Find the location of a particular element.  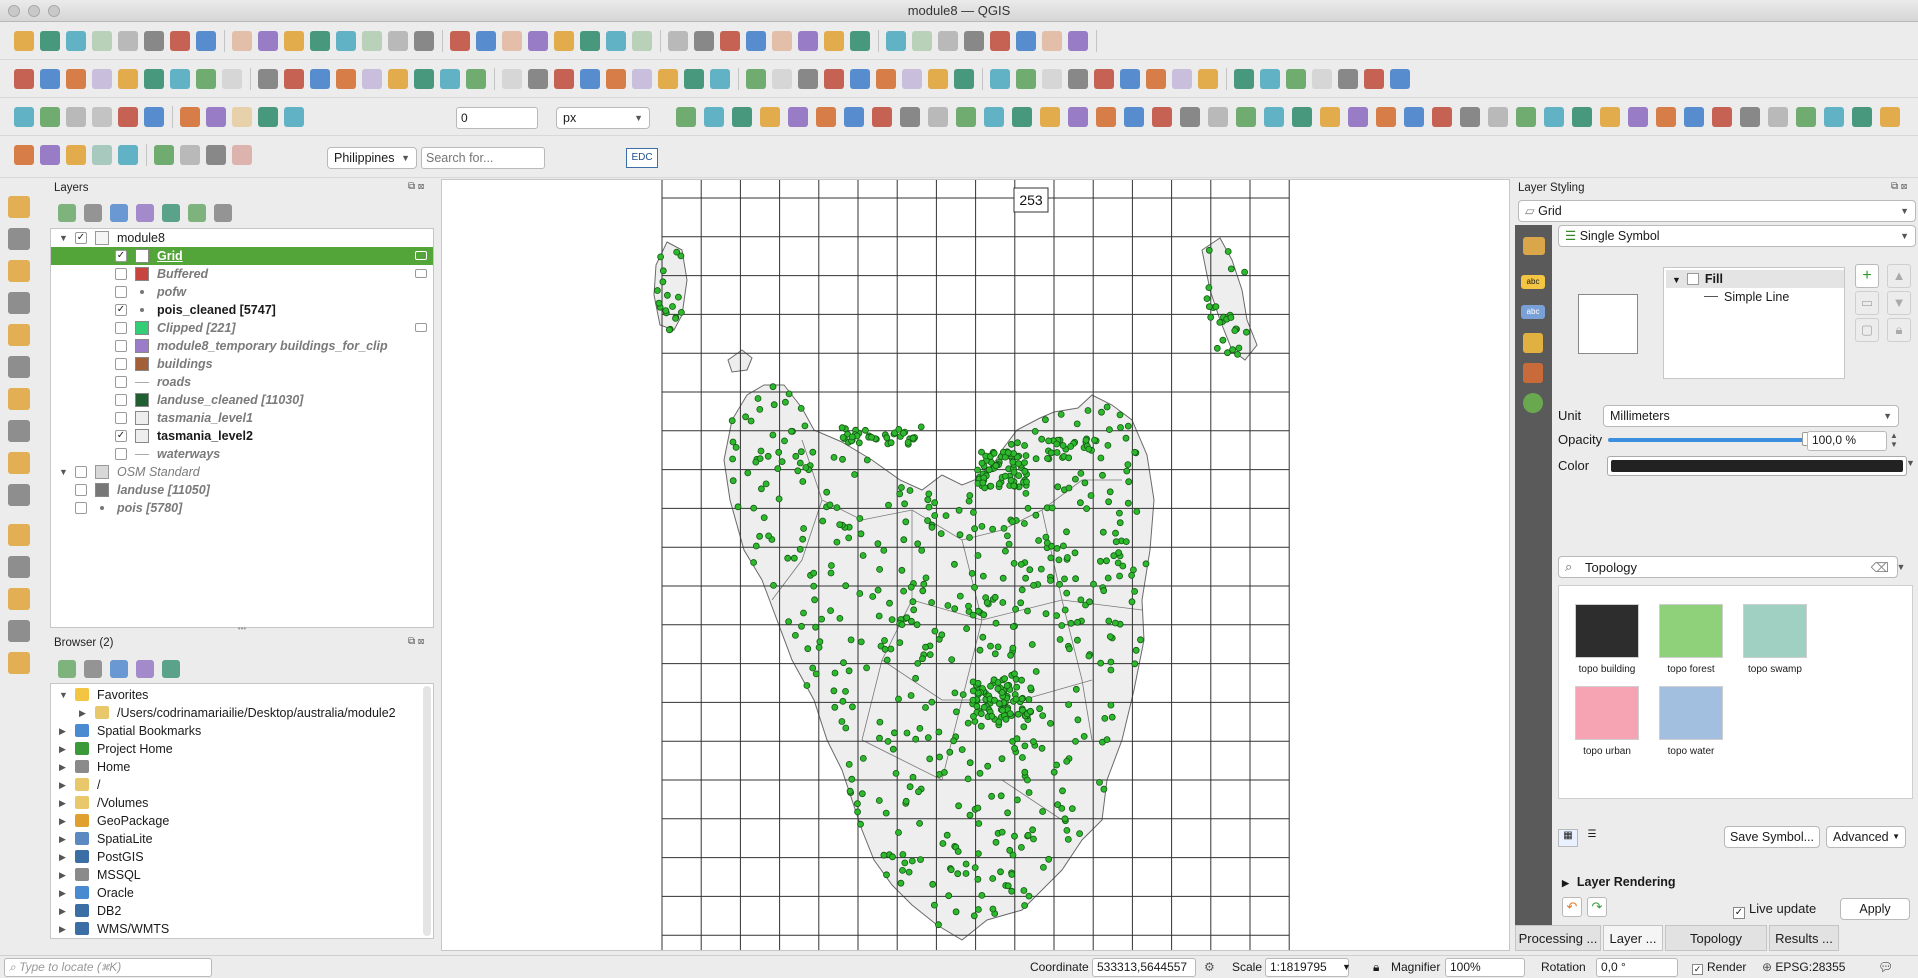

layer-row: waterways is located at coordinates (242, 454).